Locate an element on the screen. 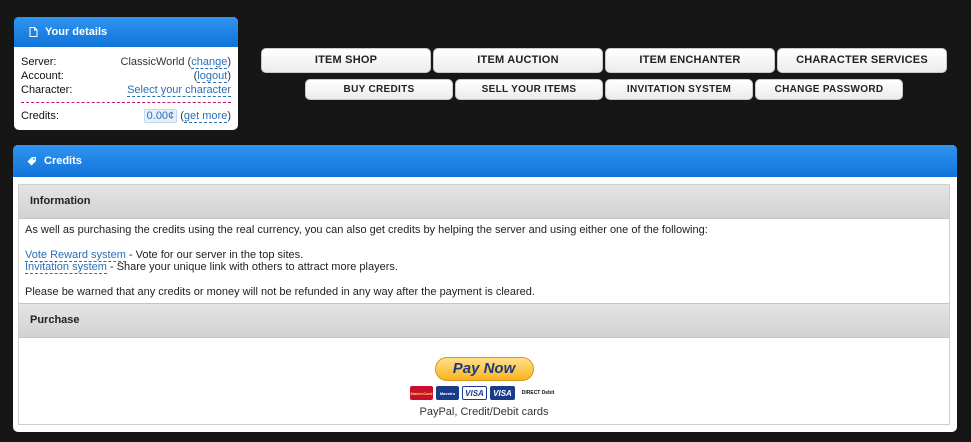  credits-balance: 0.00¢ is located at coordinates (160, 116).